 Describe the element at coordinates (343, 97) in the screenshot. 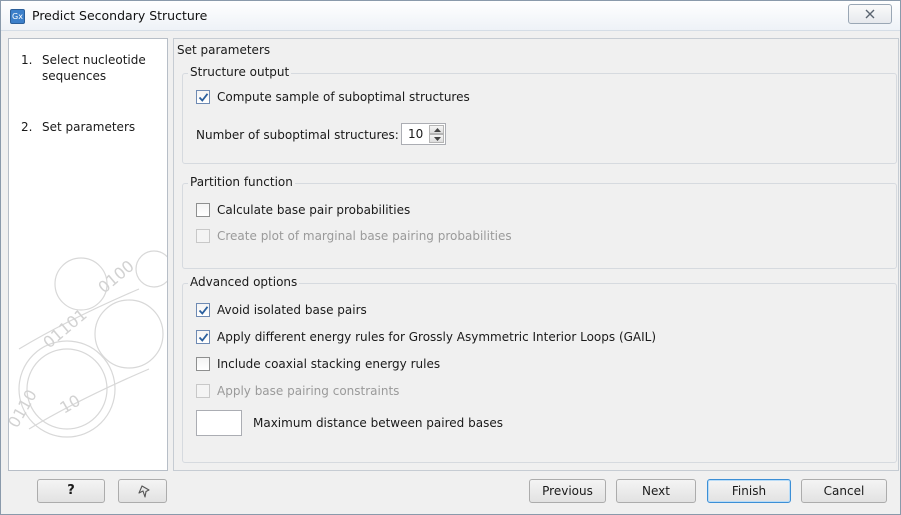

I see `checkbox-label: Compute sample of suboptimal structures` at that location.